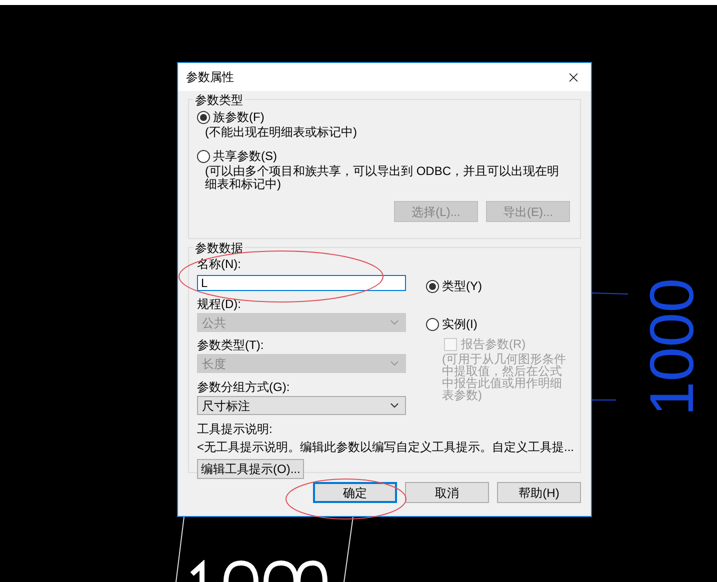 The width and height of the screenshot is (717, 582). What do you see at coordinates (539, 492) in the screenshot?
I see `dialog-button: 帮助(H)` at bounding box center [539, 492].